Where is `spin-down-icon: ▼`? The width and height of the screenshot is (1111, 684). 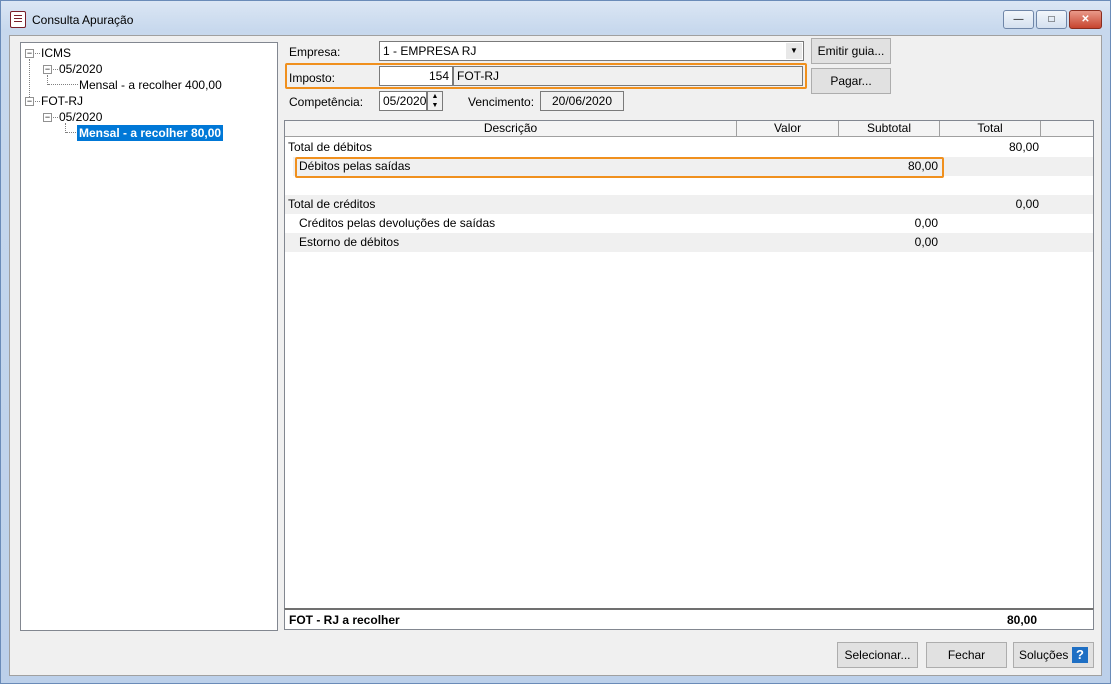
spin-down-icon: ▼ is located at coordinates (435, 105).